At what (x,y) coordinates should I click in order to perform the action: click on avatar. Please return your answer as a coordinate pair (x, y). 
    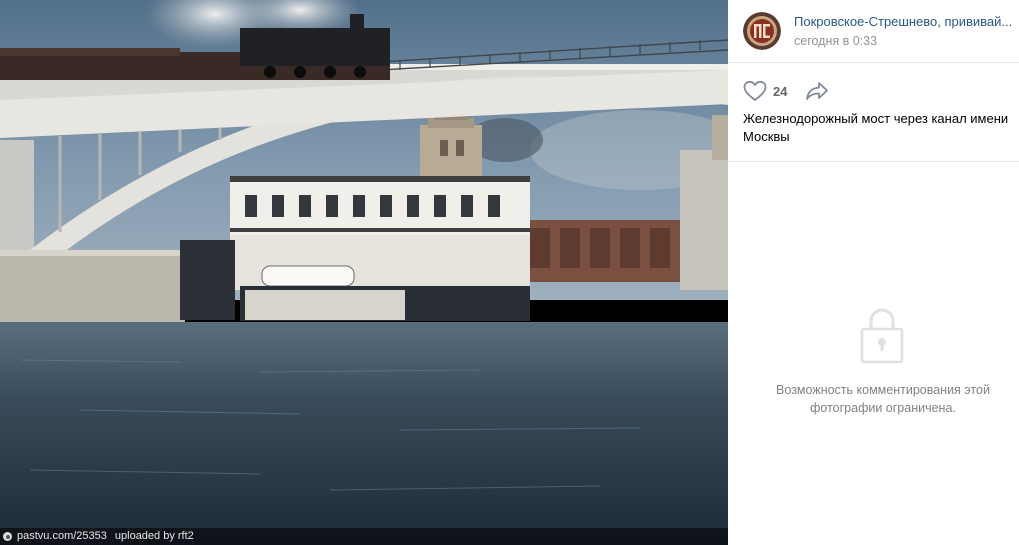
    Looking at the image, I should click on (762, 31).